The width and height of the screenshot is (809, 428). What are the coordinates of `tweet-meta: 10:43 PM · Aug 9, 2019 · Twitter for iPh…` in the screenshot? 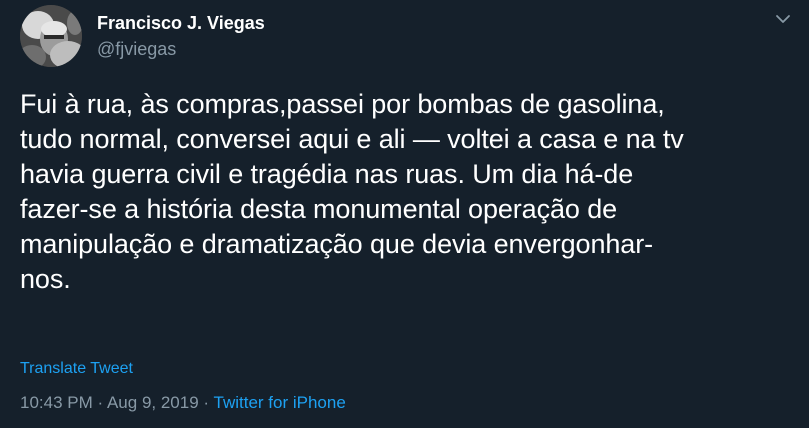 It's located at (183, 403).